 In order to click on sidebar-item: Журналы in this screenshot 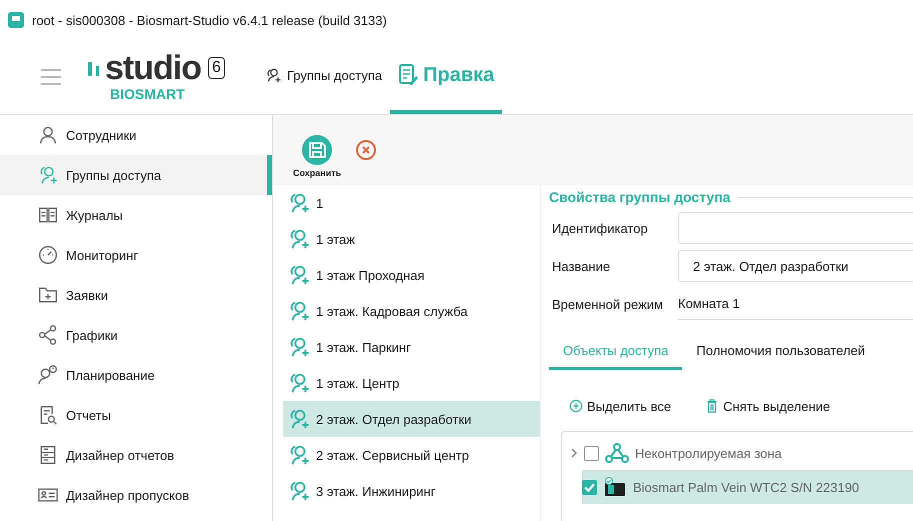, I will do `click(136, 215)`.